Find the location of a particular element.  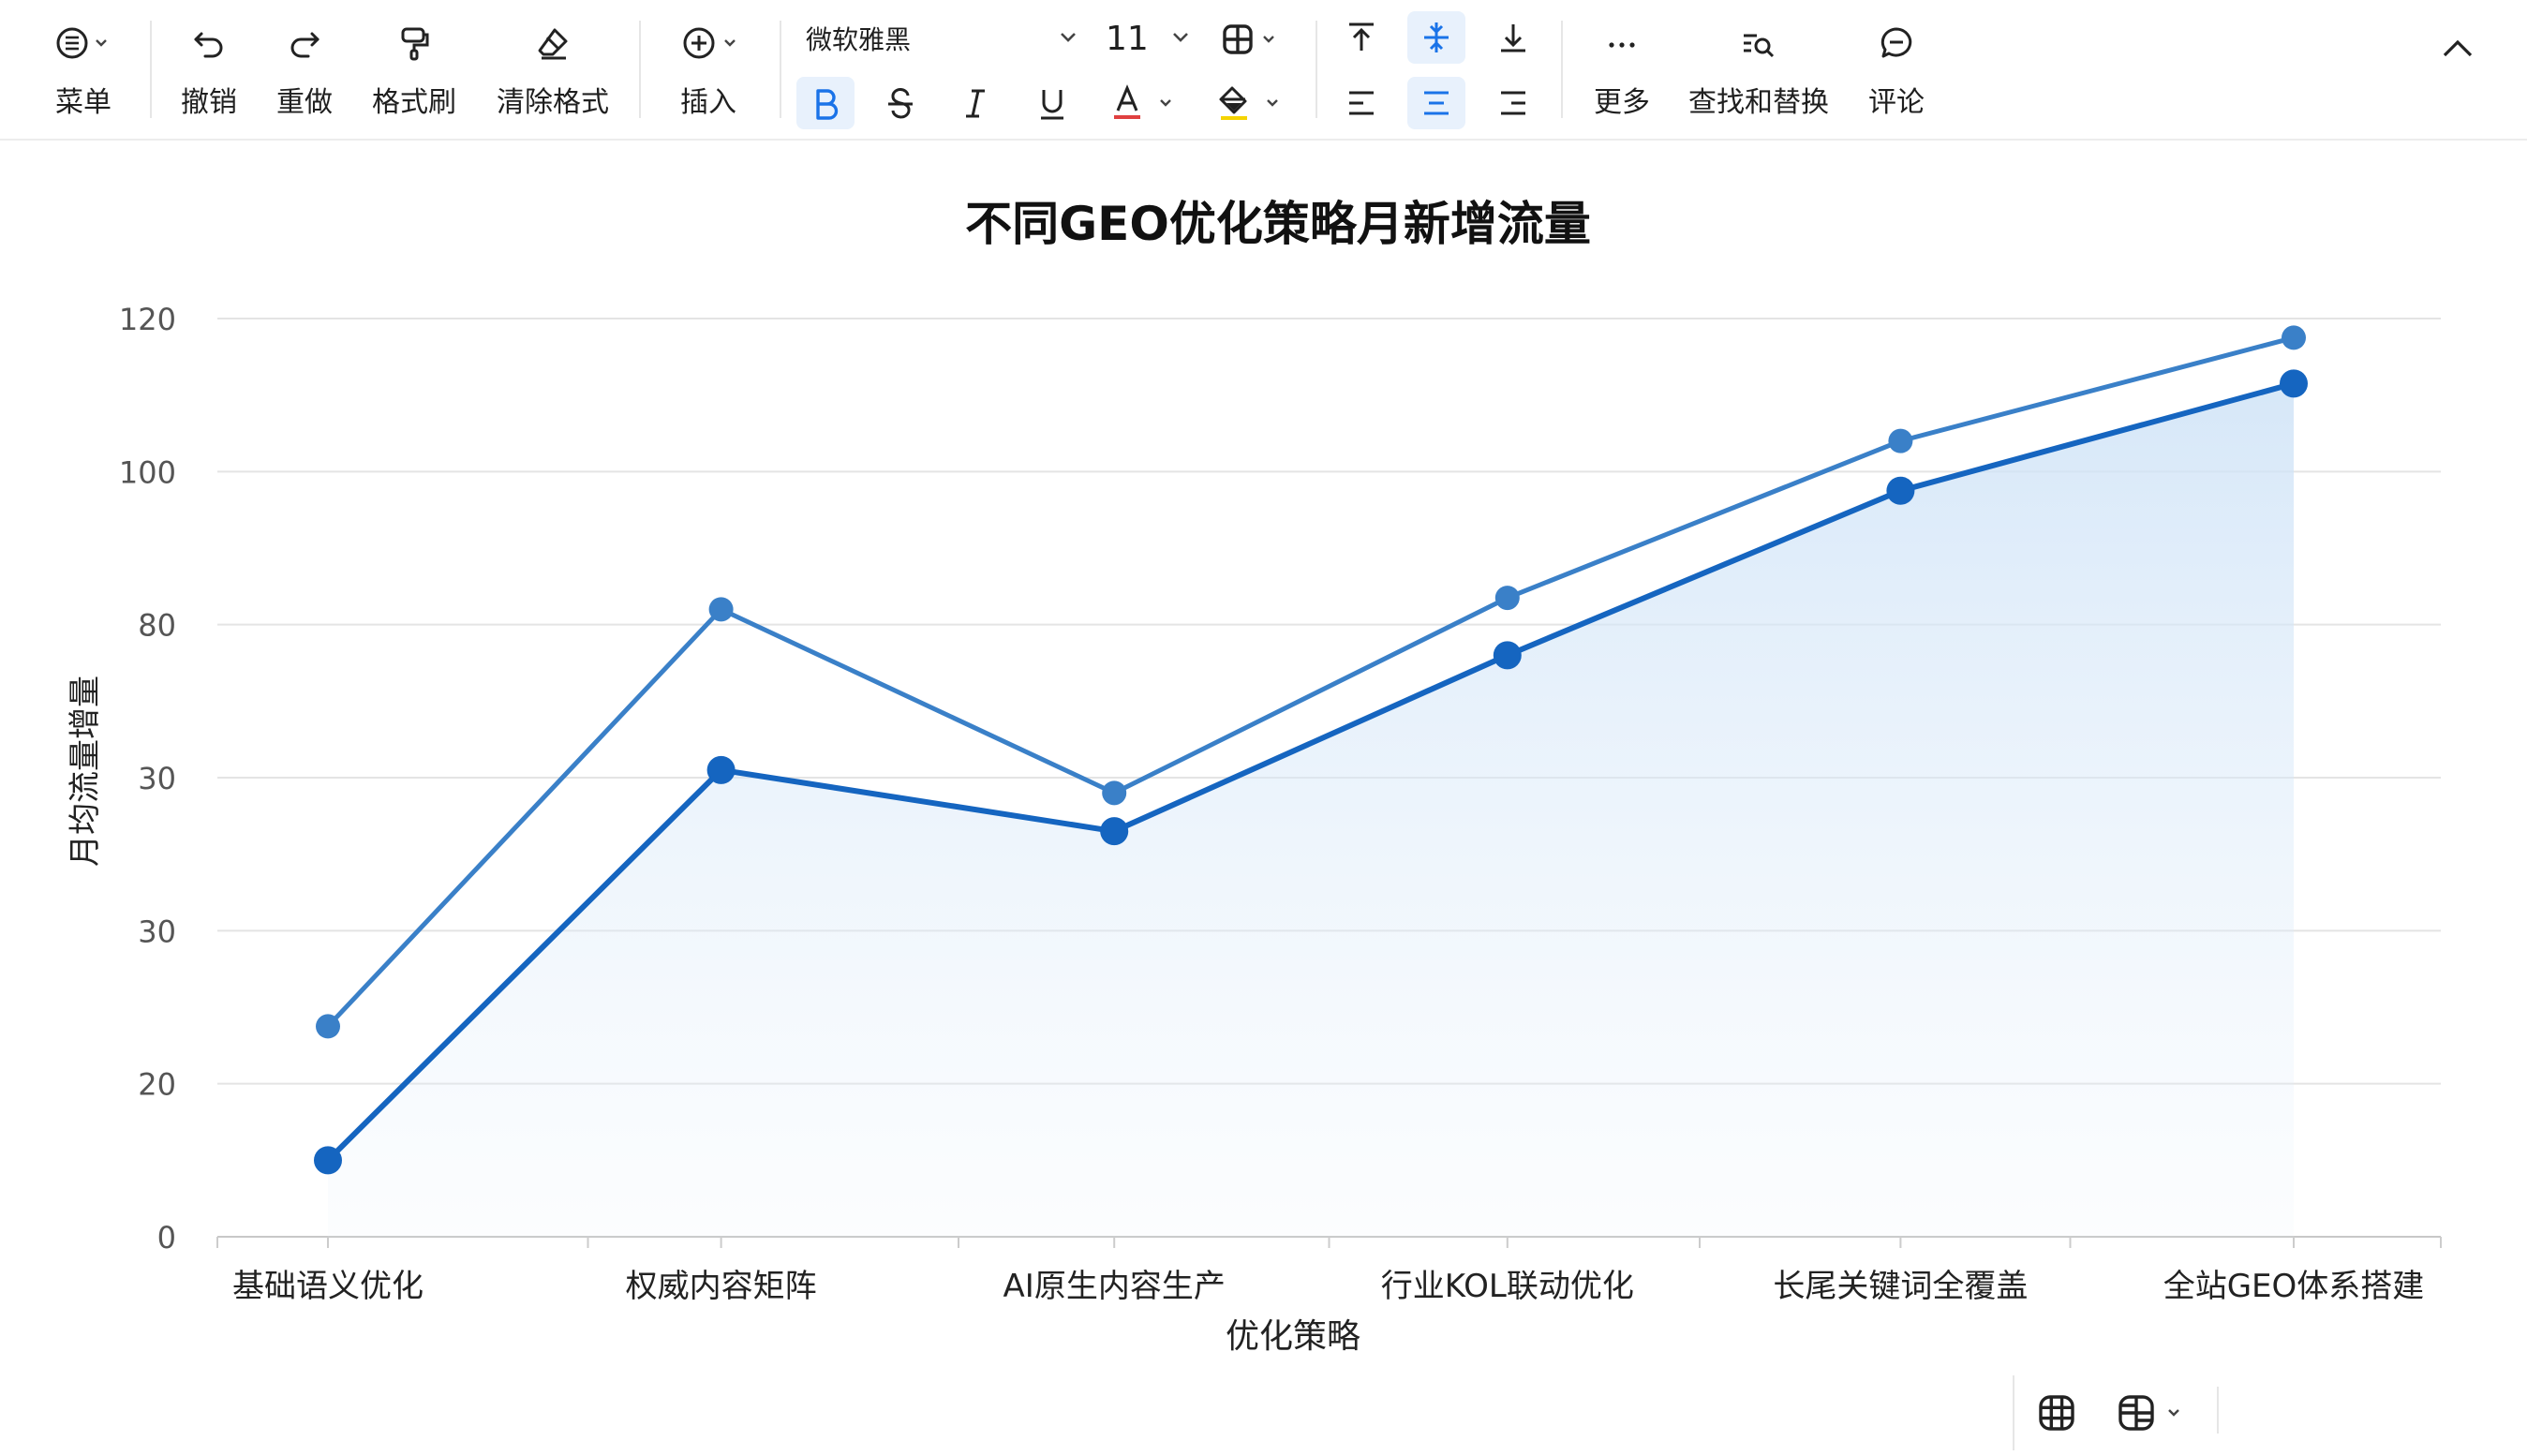

menu-button: 菜单 is located at coordinates (83, 69).